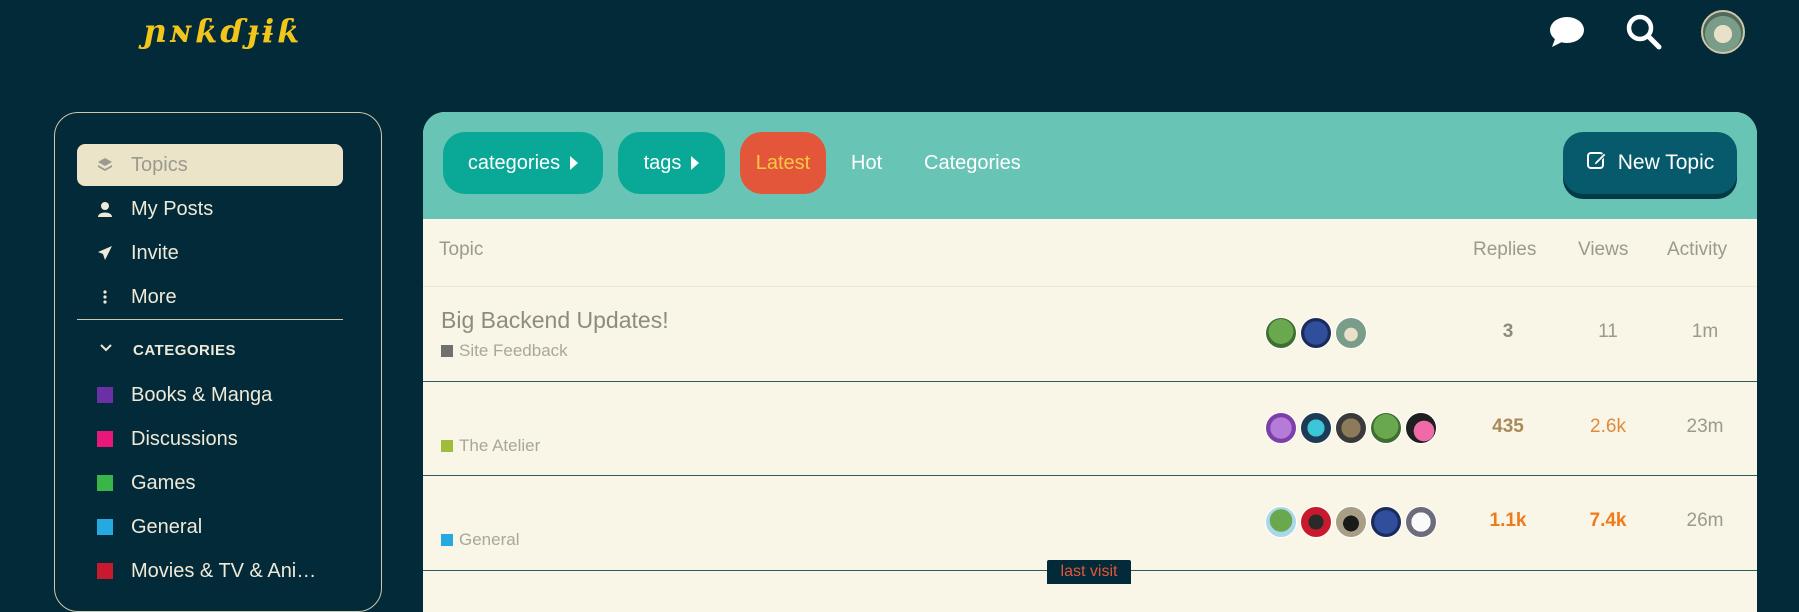 This screenshot has height=612, width=1799. What do you see at coordinates (210, 319) in the screenshot?
I see `sidebar-divider` at bounding box center [210, 319].